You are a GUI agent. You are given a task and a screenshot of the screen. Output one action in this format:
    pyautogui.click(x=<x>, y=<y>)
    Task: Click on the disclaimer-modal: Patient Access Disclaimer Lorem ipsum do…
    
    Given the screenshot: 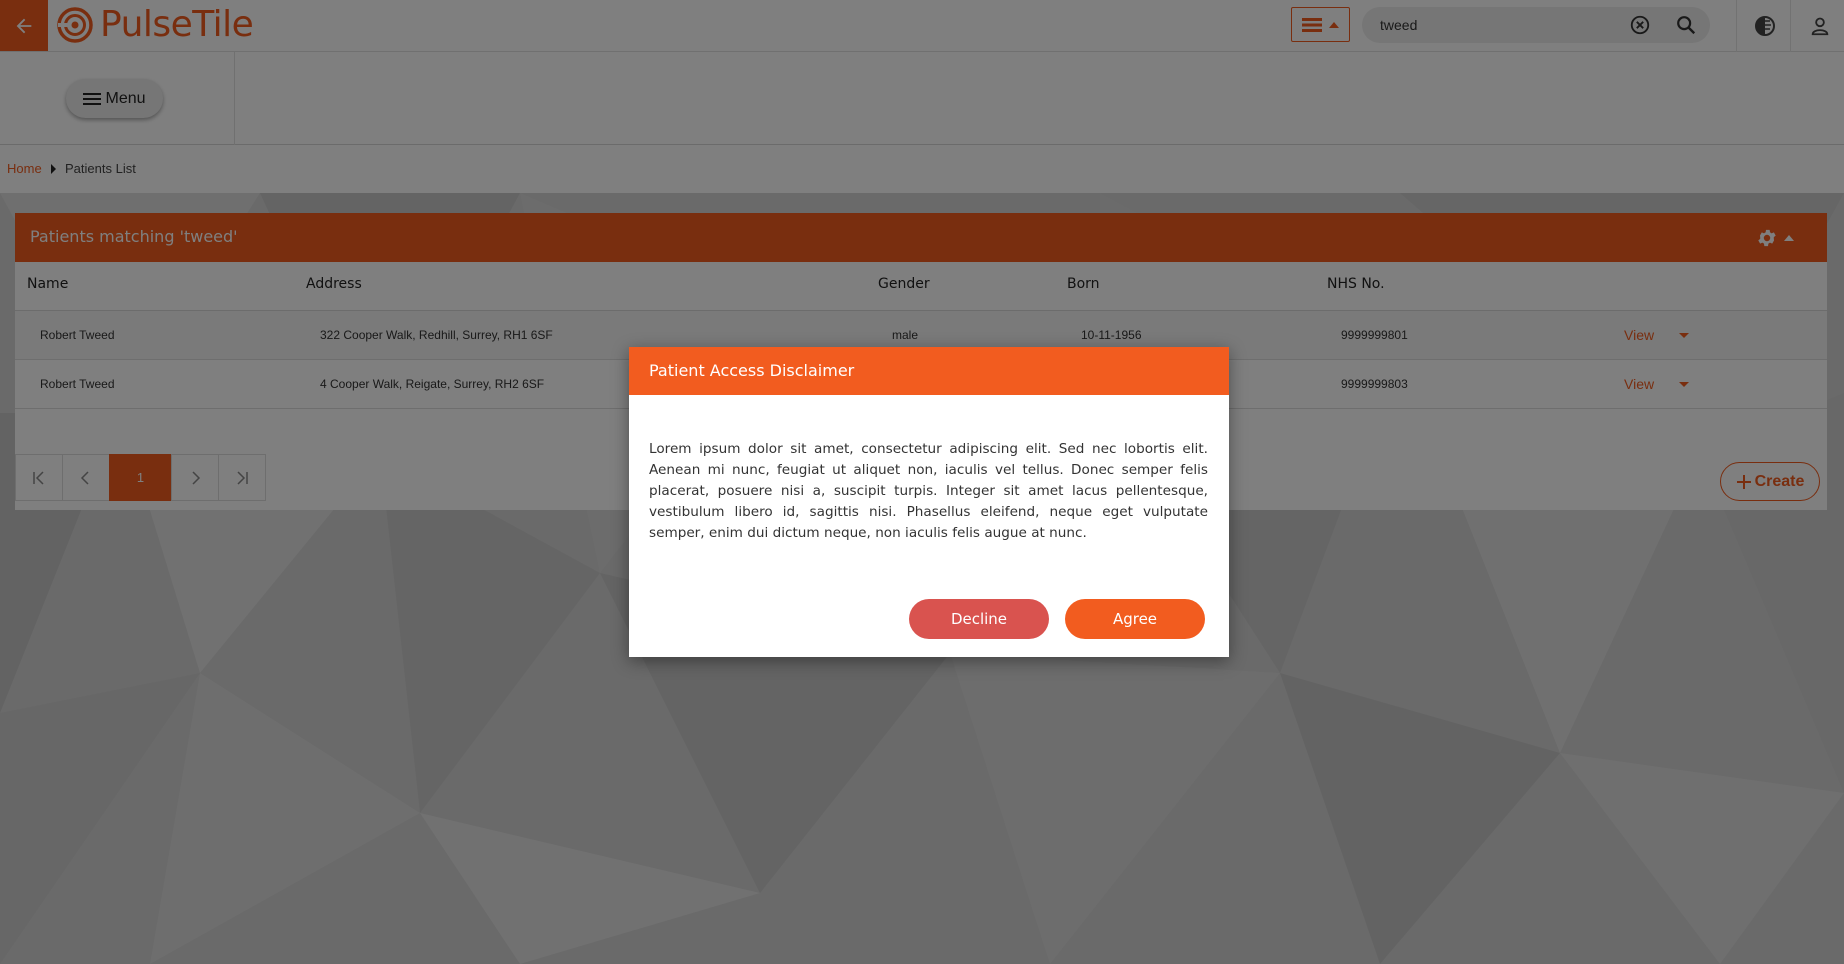 What is the action you would take?
    pyautogui.click(x=929, y=502)
    